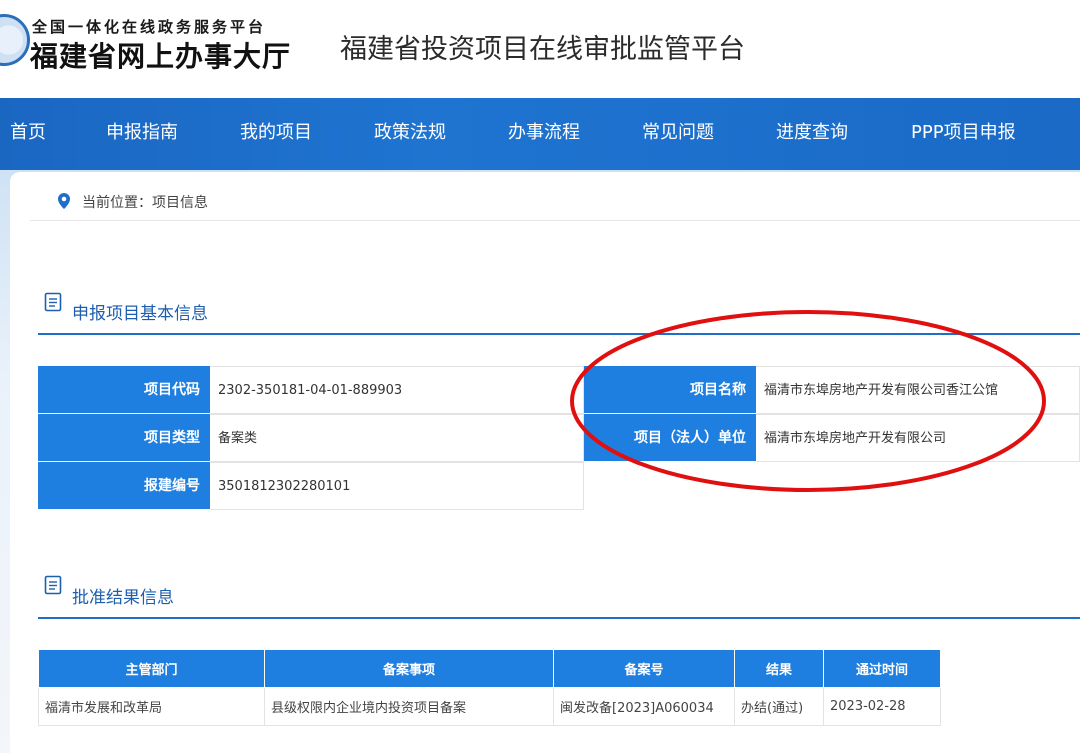  Describe the element at coordinates (64, 201) in the screenshot. I see `location-pin-icon` at that location.